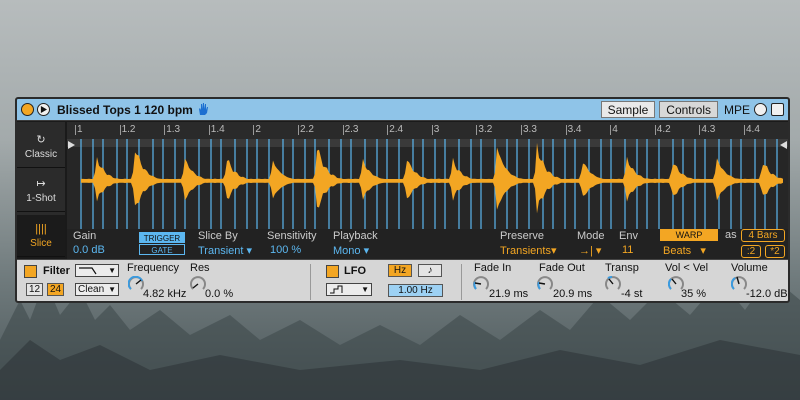  Describe the element at coordinates (573, 294) in the screenshot. I see `fade-out-value: 20.9 ms` at that location.